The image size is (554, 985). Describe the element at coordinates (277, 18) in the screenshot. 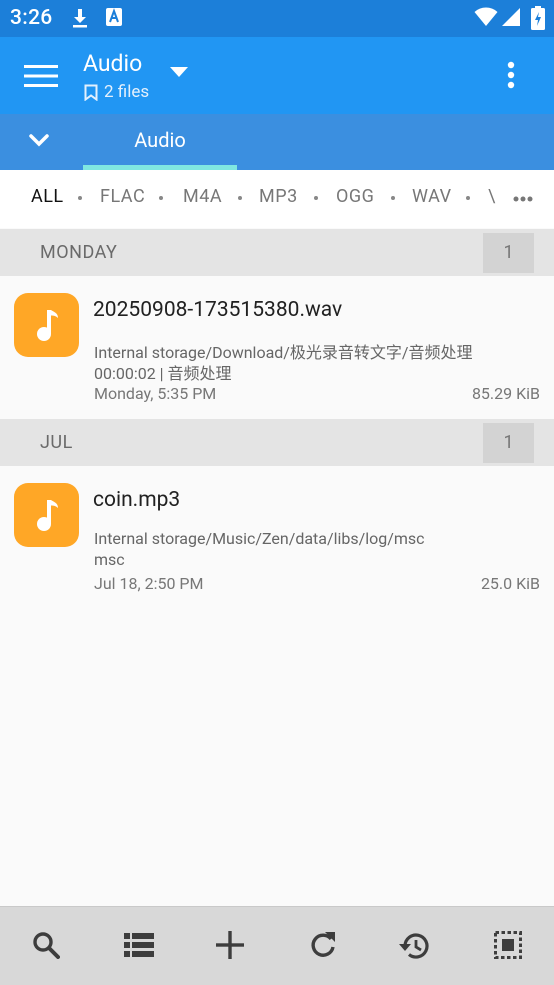

I see `status-bar: 3:26` at that location.